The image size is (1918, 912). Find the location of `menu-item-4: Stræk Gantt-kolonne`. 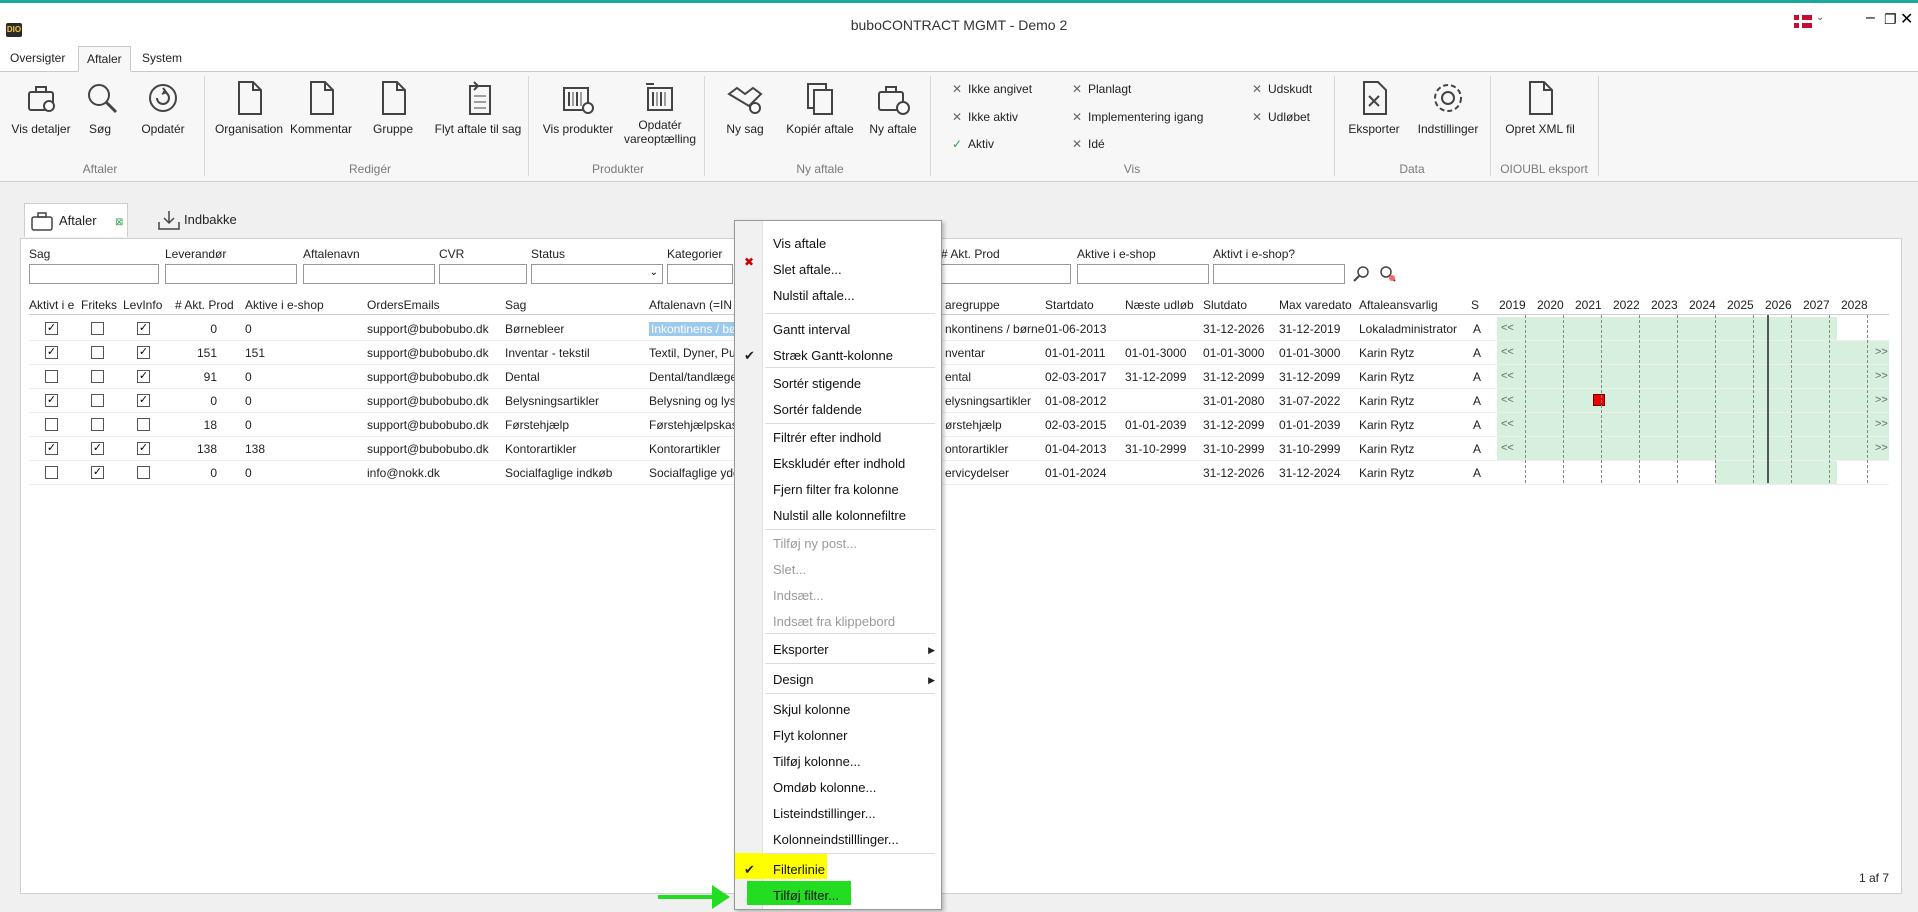

menu-item-4: Stræk Gantt-kolonne is located at coordinates (833, 356).